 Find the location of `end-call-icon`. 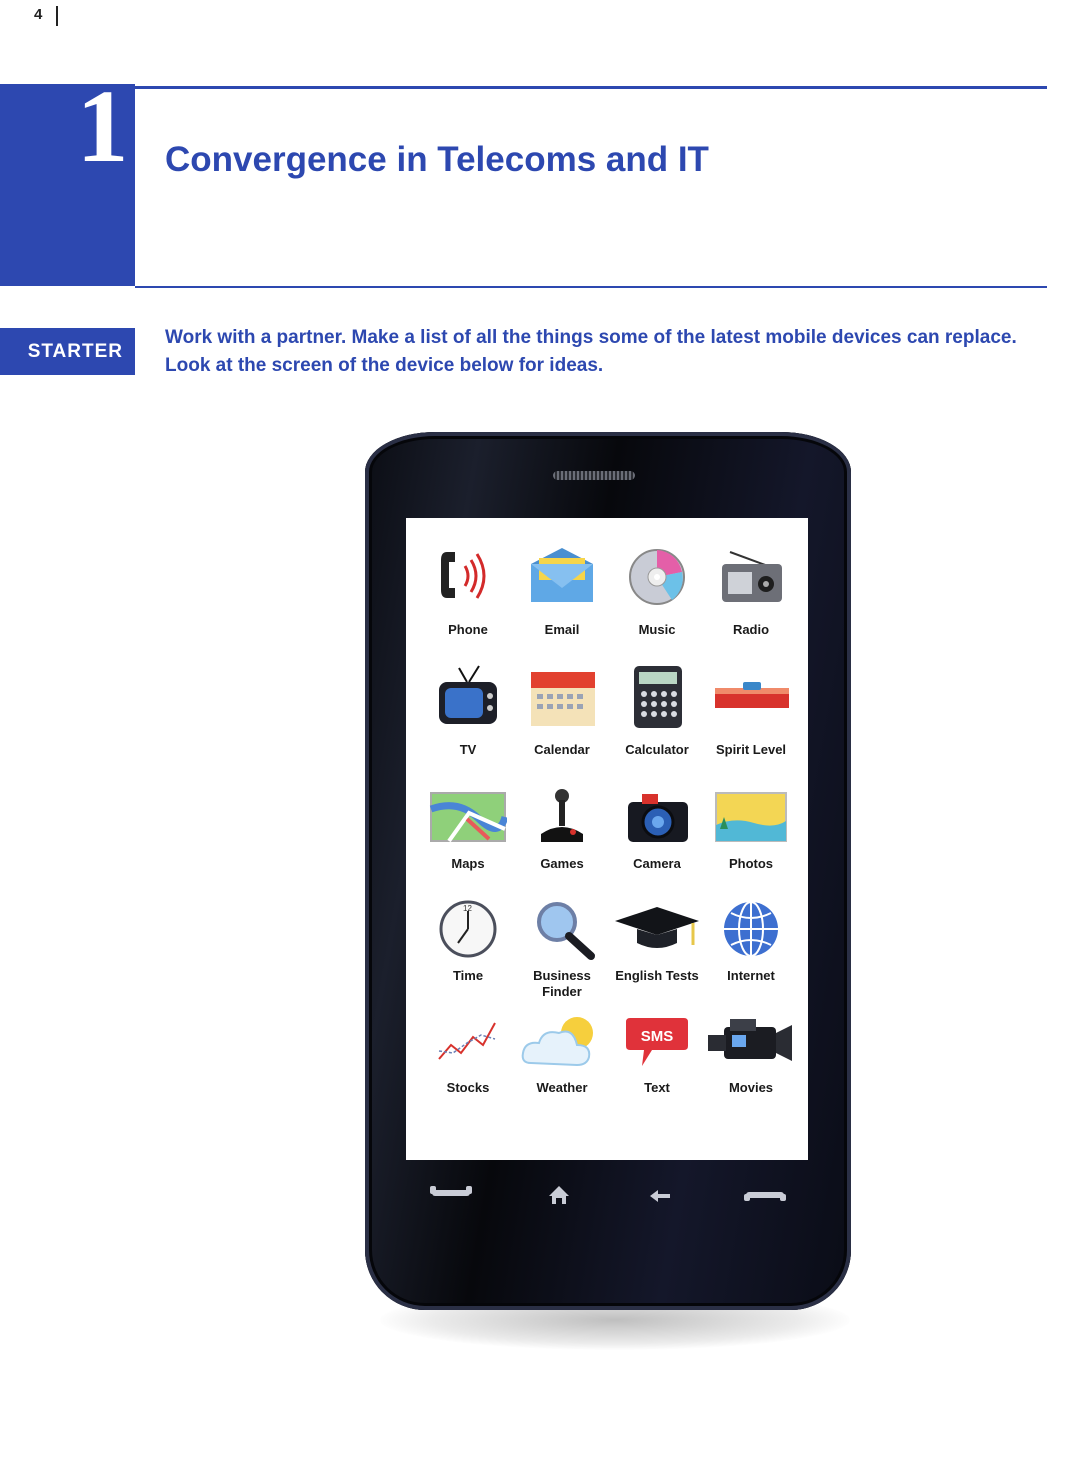

end-call-icon is located at coordinates (765, 1196).